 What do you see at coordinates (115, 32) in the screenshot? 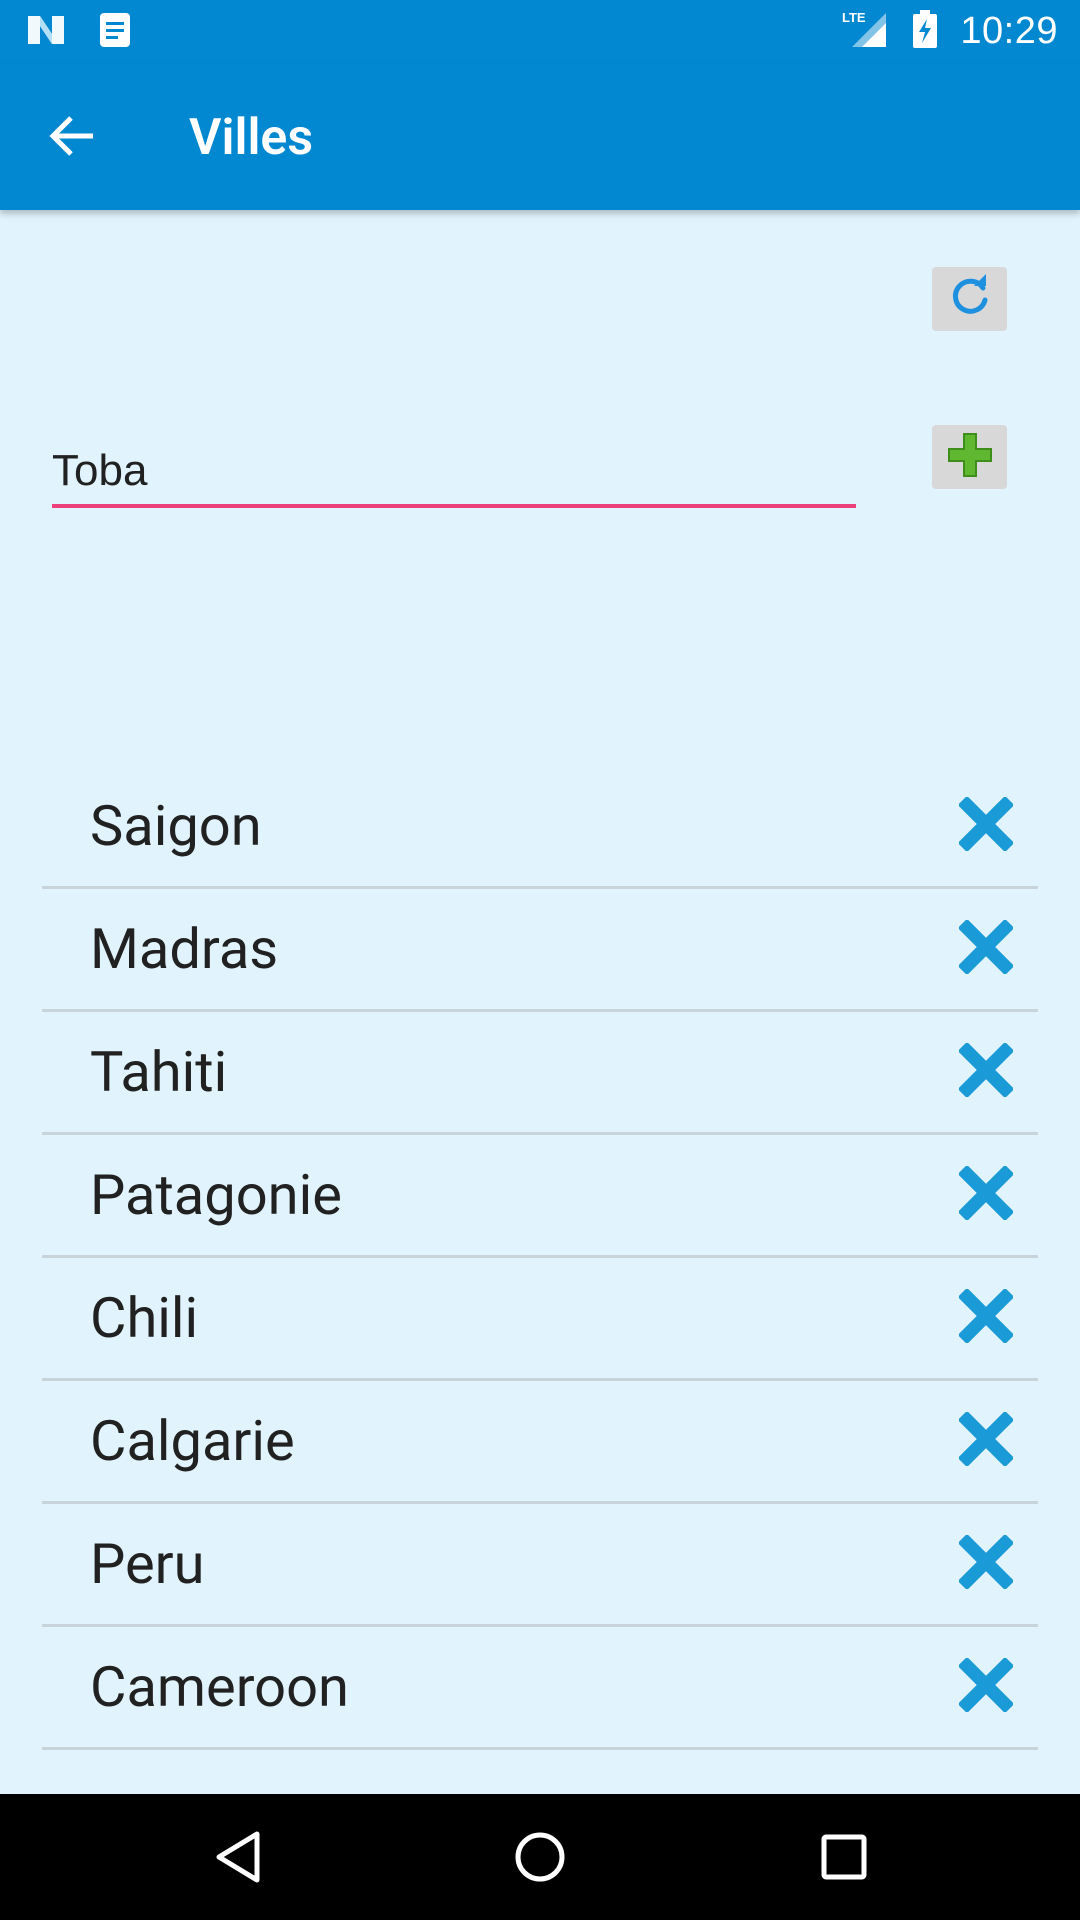
I see `notes-icon` at bounding box center [115, 32].